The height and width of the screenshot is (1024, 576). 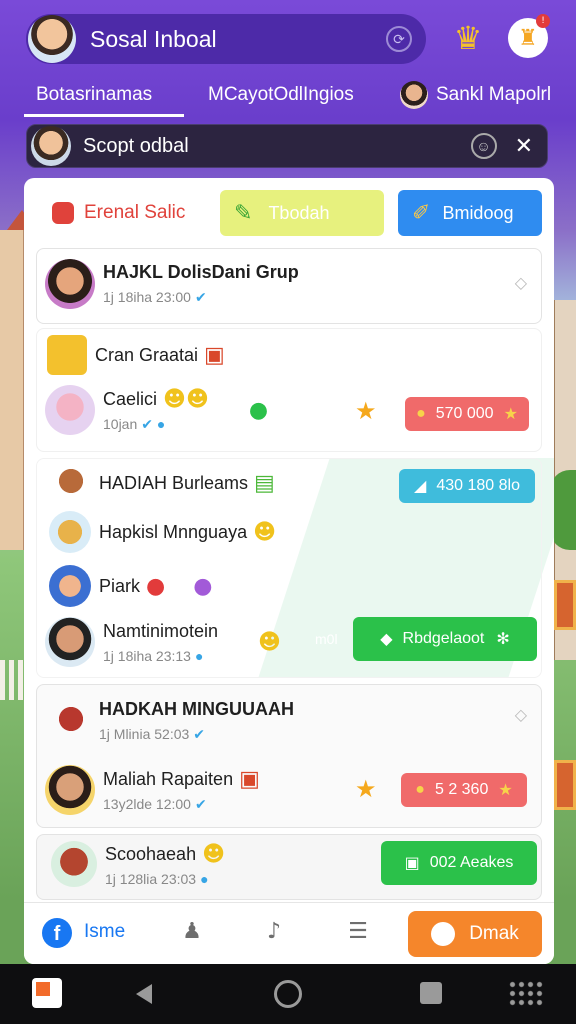 I want to click on system-nav-bar, so click(x=288, y=994).